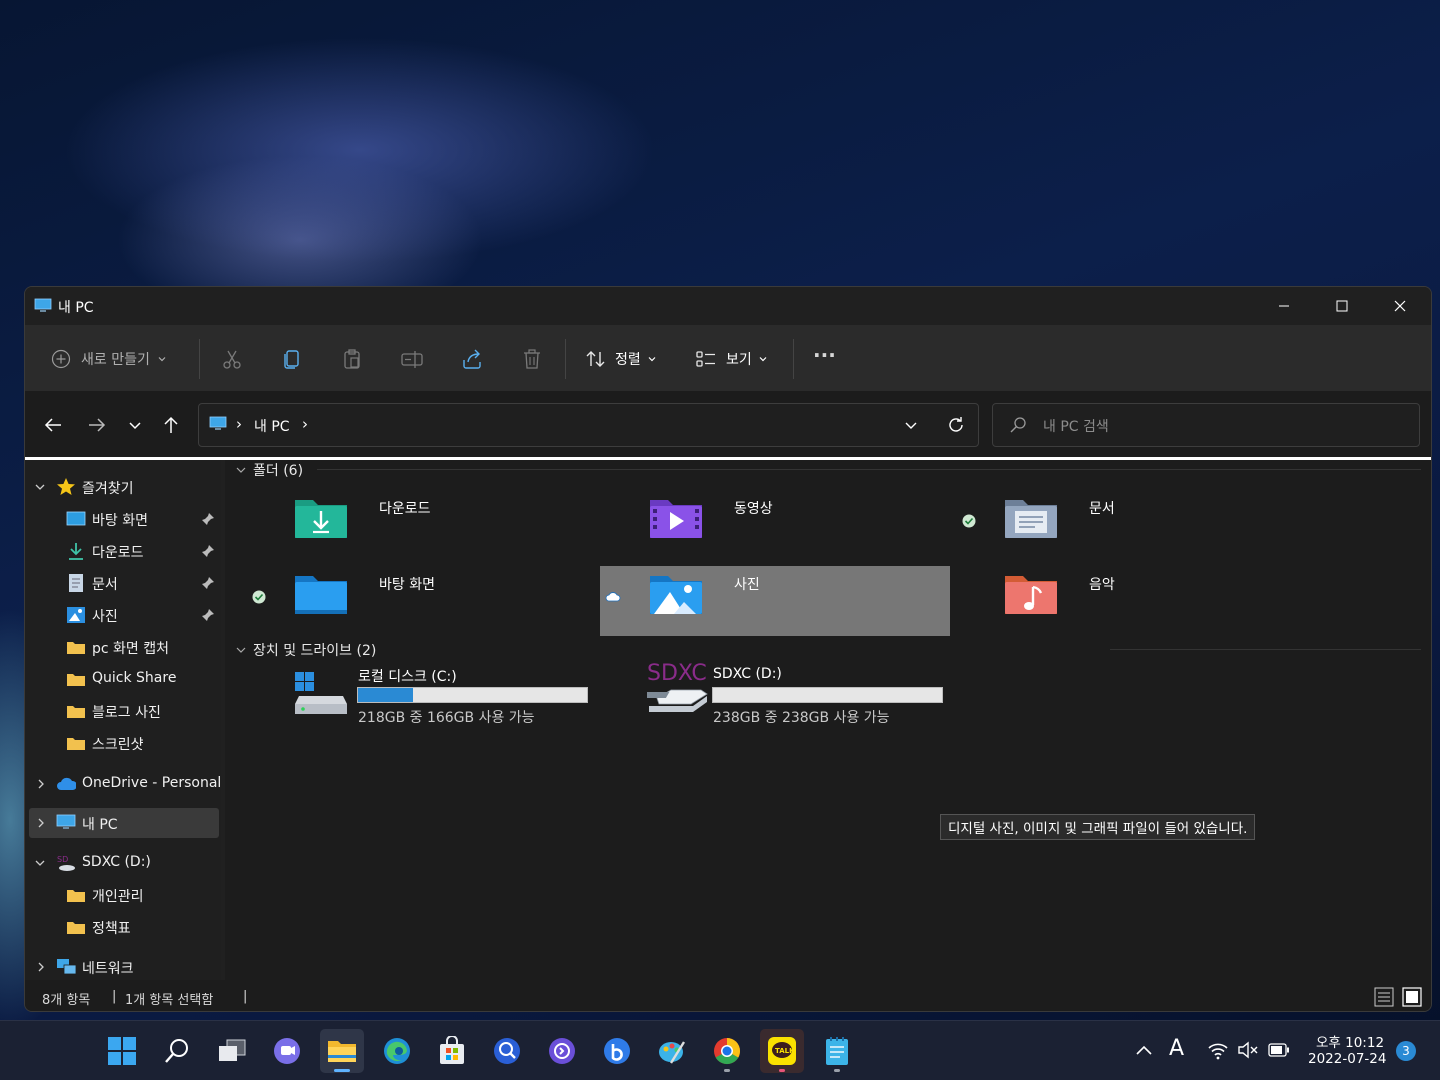  What do you see at coordinates (532, 359) in the screenshot?
I see `delete-button` at bounding box center [532, 359].